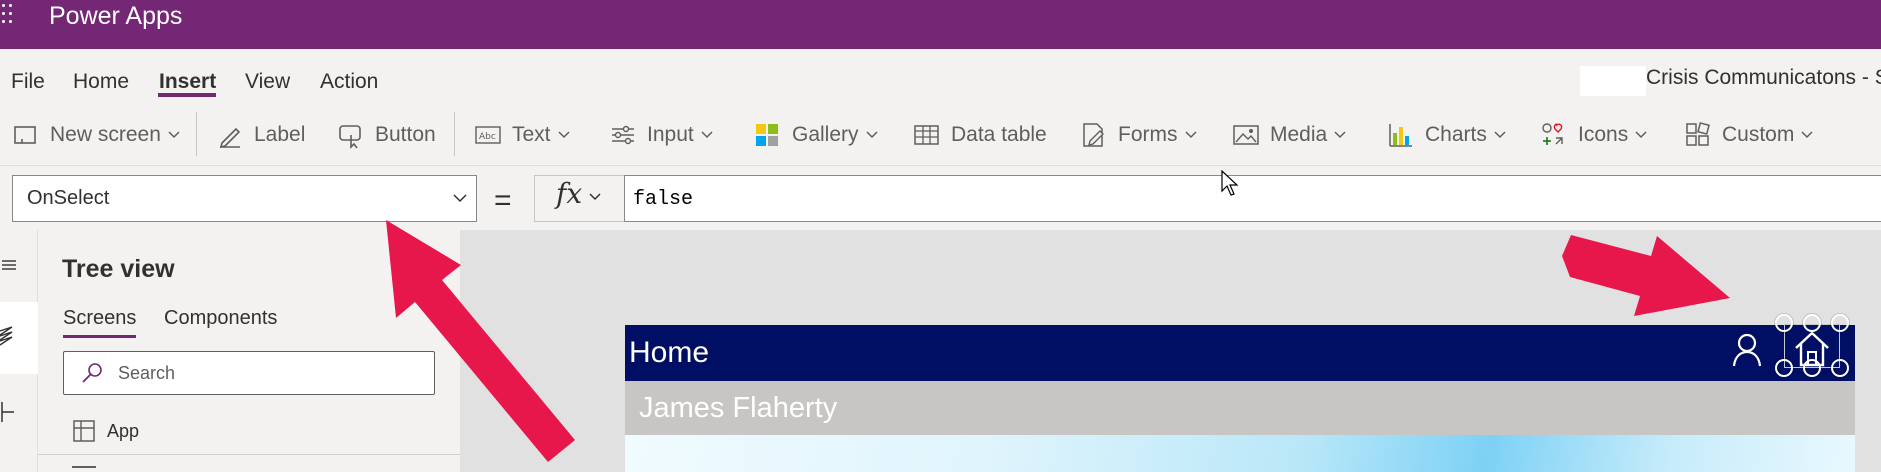 The image size is (1881, 472). What do you see at coordinates (1093, 135) in the screenshot?
I see `forms-icon` at bounding box center [1093, 135].